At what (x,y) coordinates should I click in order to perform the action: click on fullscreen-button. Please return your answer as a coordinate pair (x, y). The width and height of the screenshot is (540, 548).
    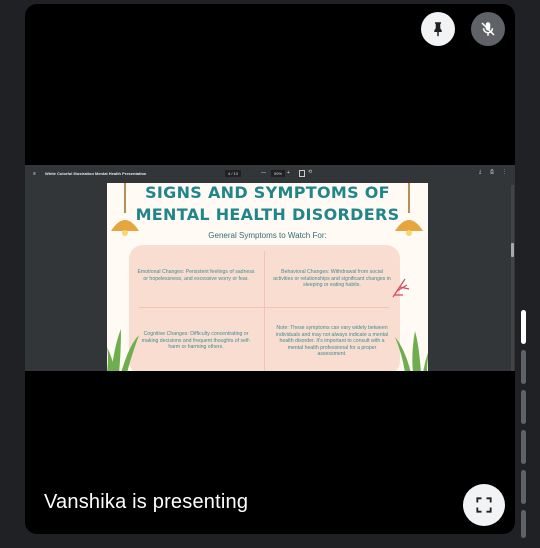
    Looking at the image, I should click on (484, 505).